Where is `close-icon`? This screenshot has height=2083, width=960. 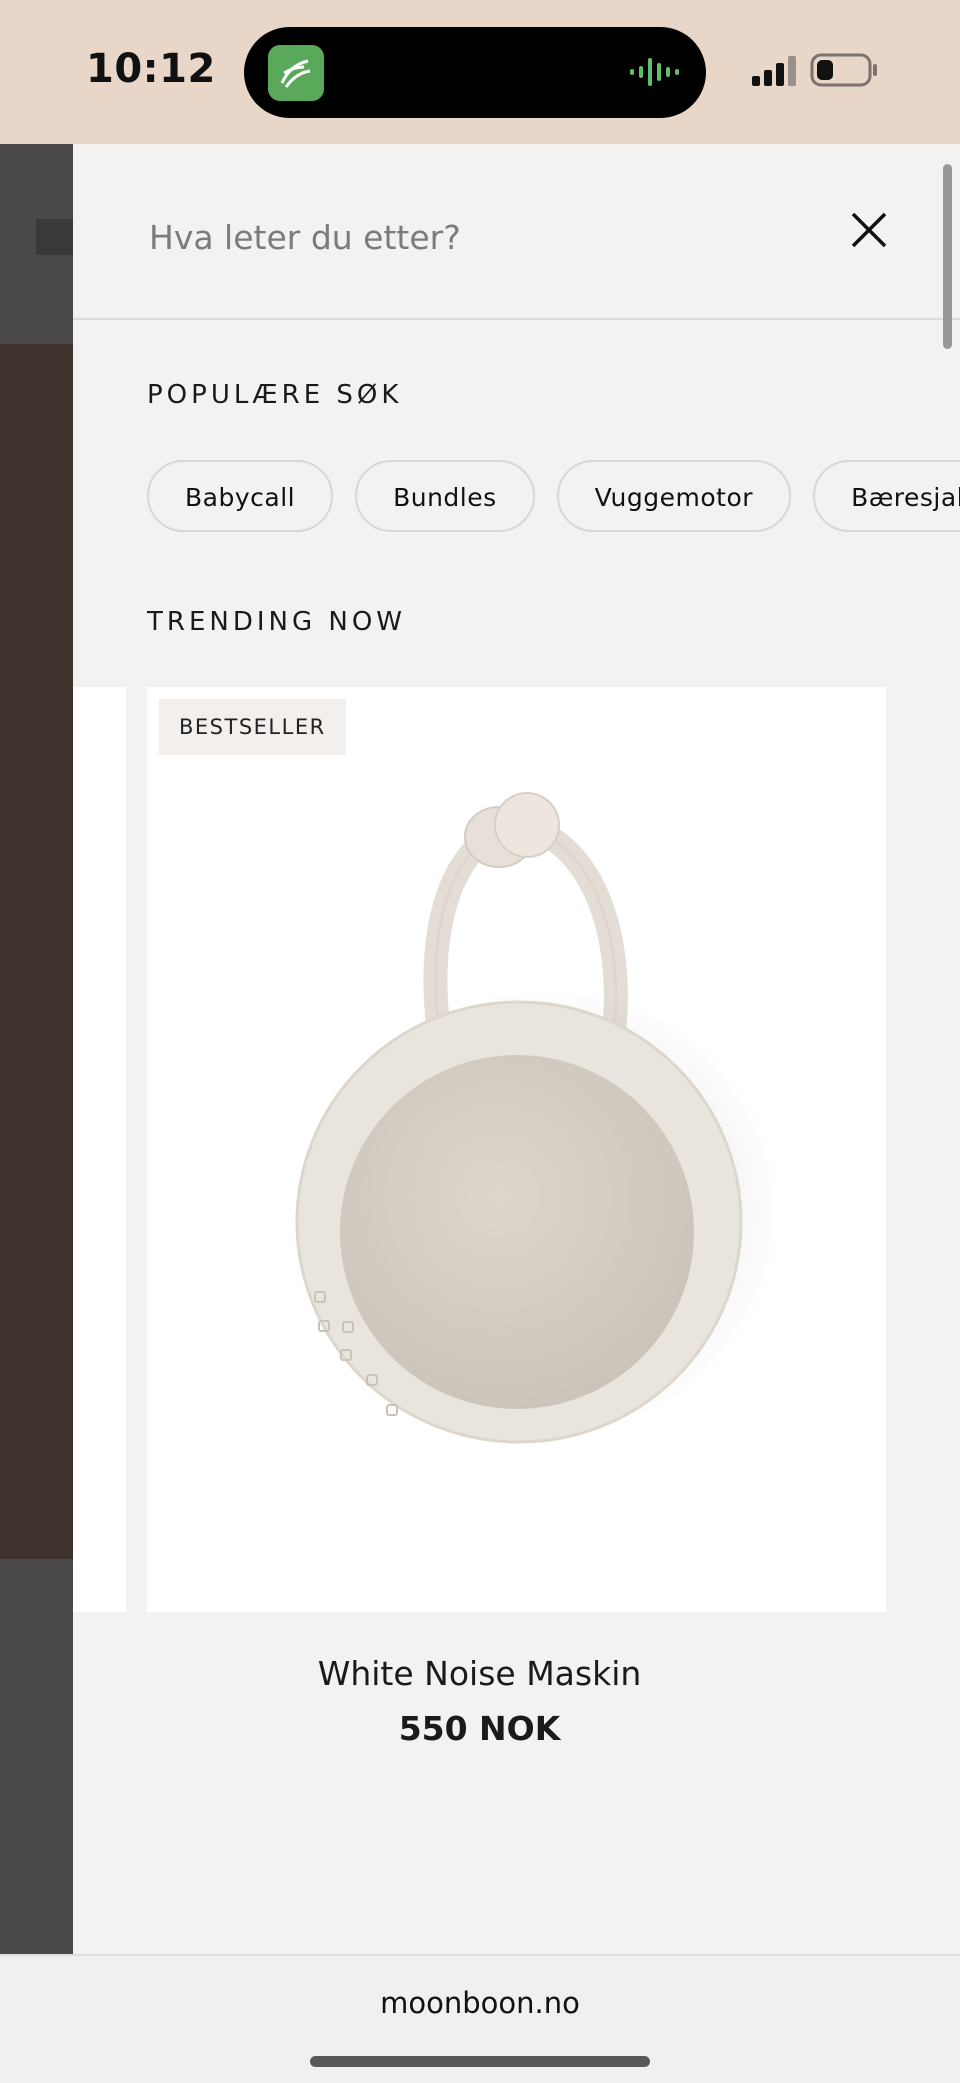
close-icon is located at coordinates (869, 230).